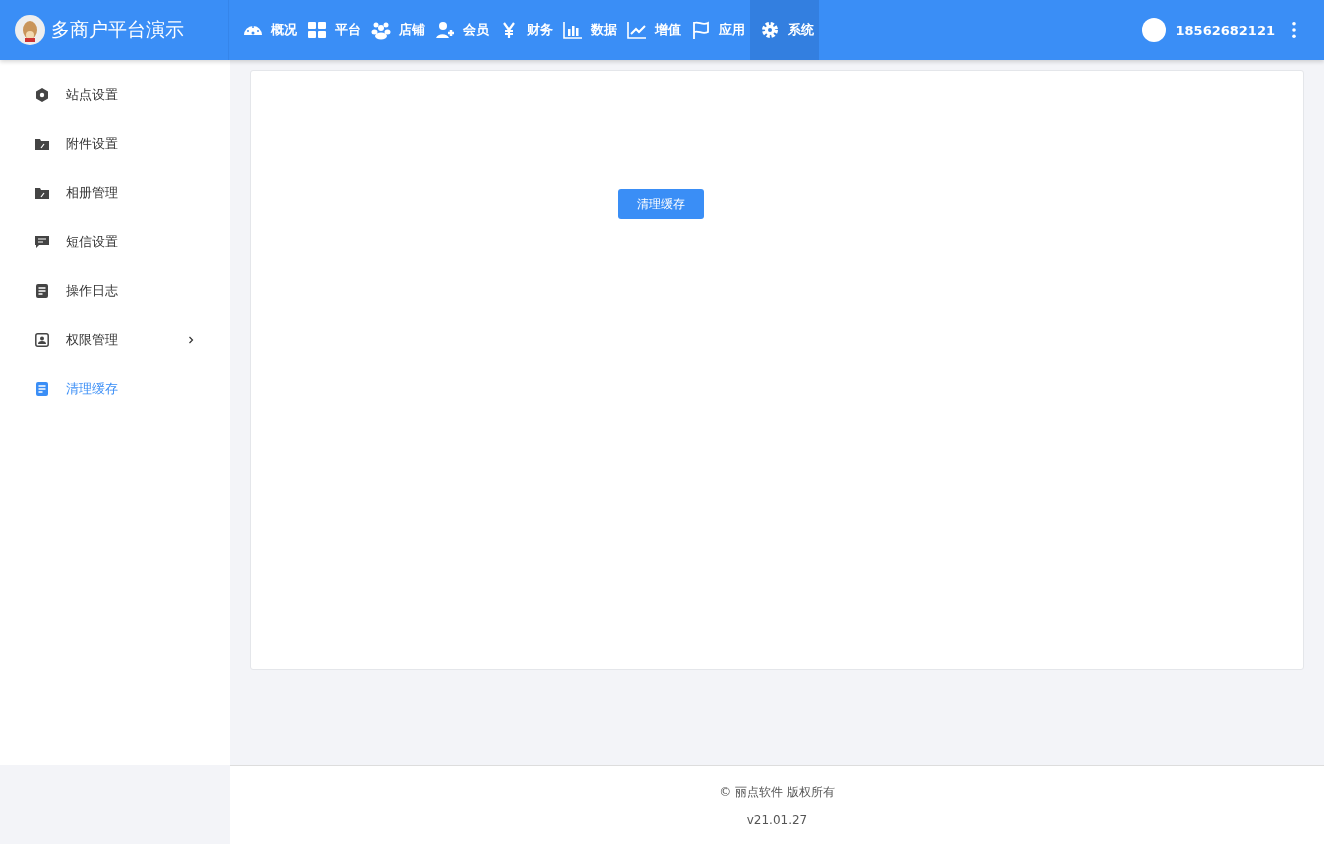 The width and height of the screenshot is (1324, 844). Describe the element at coordinates (777, 792) in the screenshot. I see `copyright-text: © 丽点软件 版权所有` at that location.